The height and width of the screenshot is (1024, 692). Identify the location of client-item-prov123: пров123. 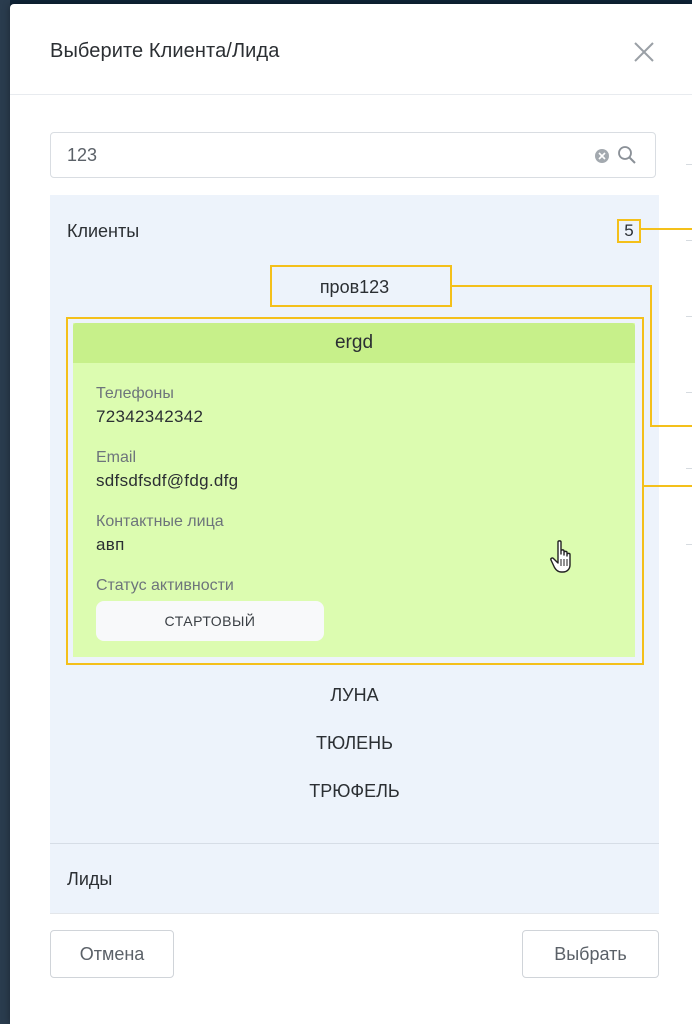
(354, 287).